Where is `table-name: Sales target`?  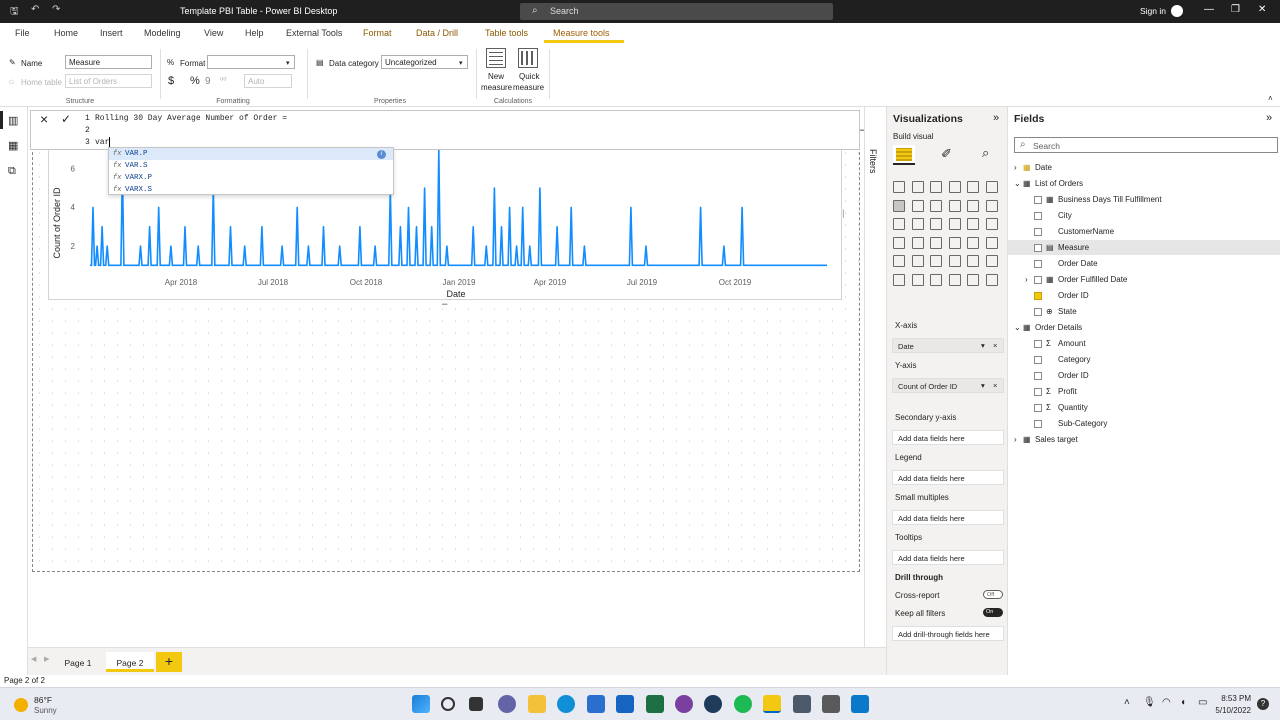 table-name: Sales target is located at coordinates (1056, 439).